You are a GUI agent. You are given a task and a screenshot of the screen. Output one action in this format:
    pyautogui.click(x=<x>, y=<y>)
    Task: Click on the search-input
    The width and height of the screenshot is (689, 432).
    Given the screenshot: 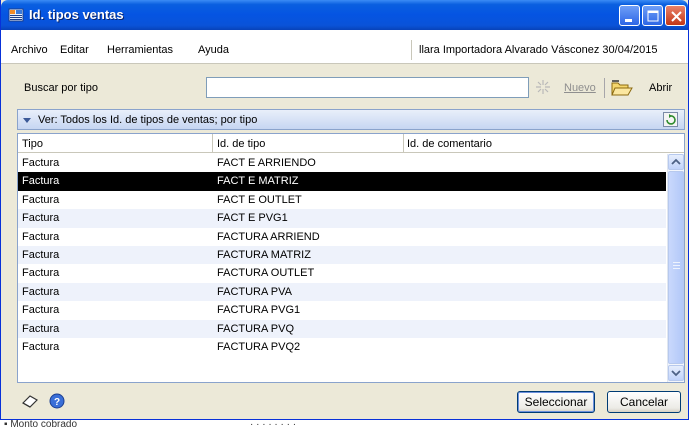 What is the action you would take?
    pyautogui.click(x=367, y=87)
    